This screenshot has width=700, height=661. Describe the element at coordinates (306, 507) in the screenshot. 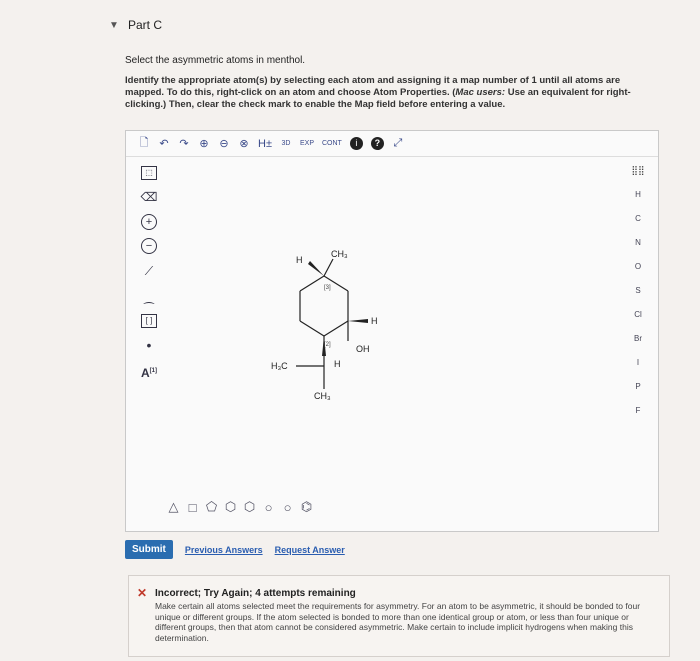

I see `chair-template: ⌬` at that location.